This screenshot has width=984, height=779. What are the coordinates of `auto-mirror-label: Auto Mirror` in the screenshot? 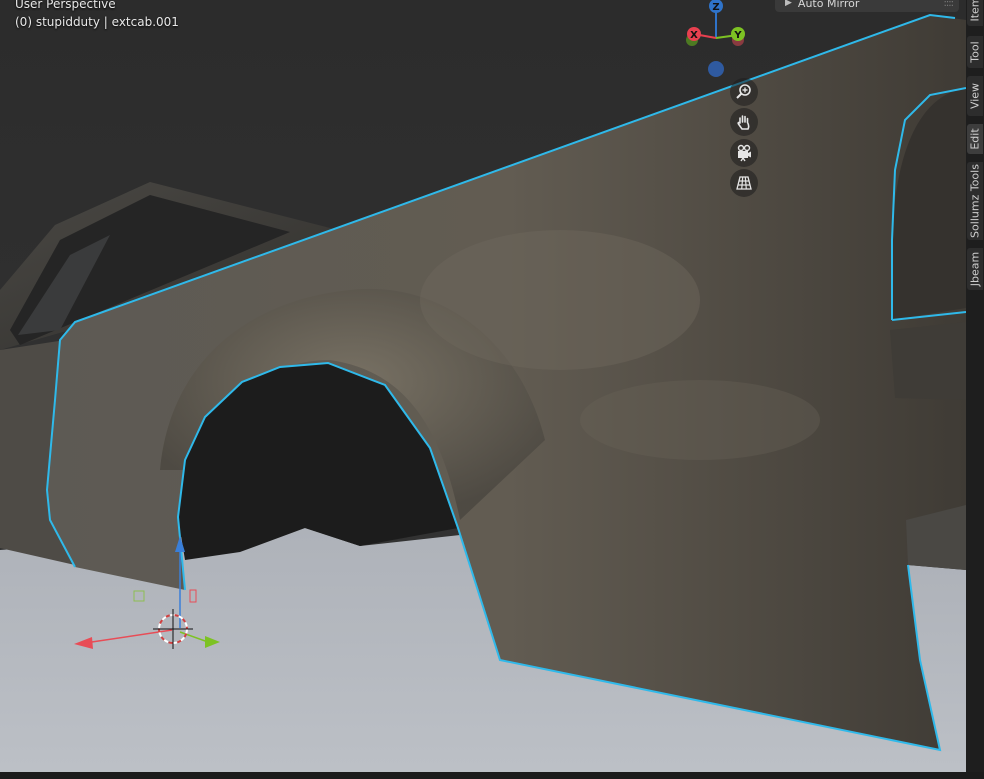 It's located at (828, 5).